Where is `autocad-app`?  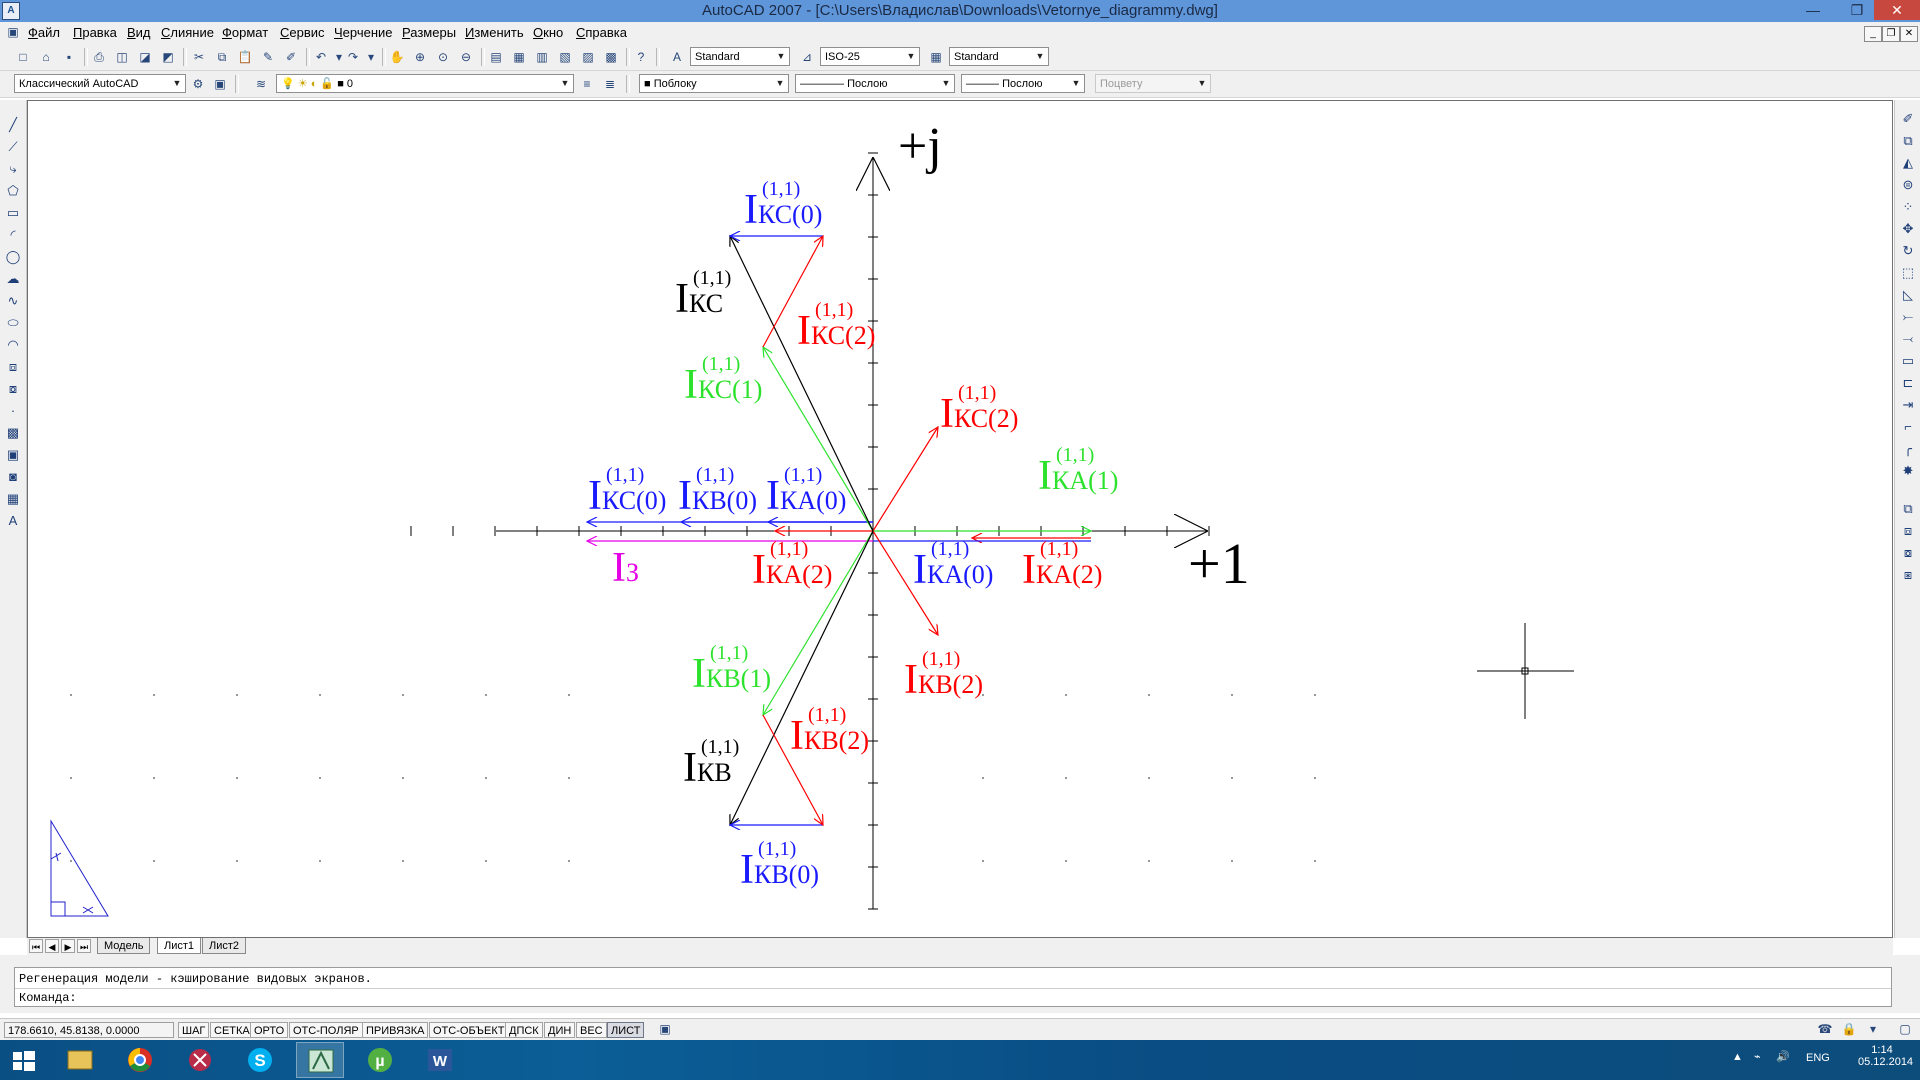
autocad-app is located at coordinates (320, 1060).